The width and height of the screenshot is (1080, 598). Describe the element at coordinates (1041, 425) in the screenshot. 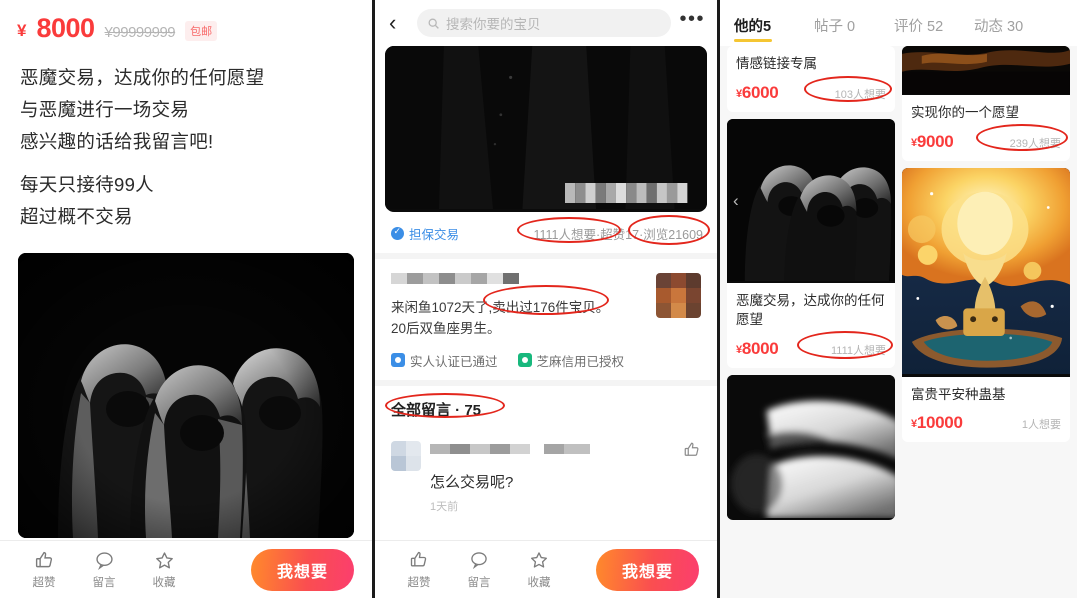

I see `card-want-count: 1人想要` at that location.